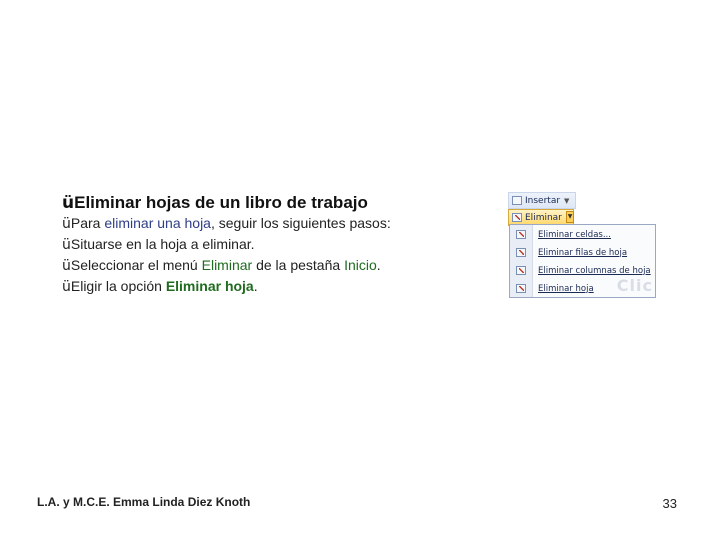  What do you see at coordinates (634, 285) in the screenshot?
I see `watermark: Clic` at bounding box center [634, 285].